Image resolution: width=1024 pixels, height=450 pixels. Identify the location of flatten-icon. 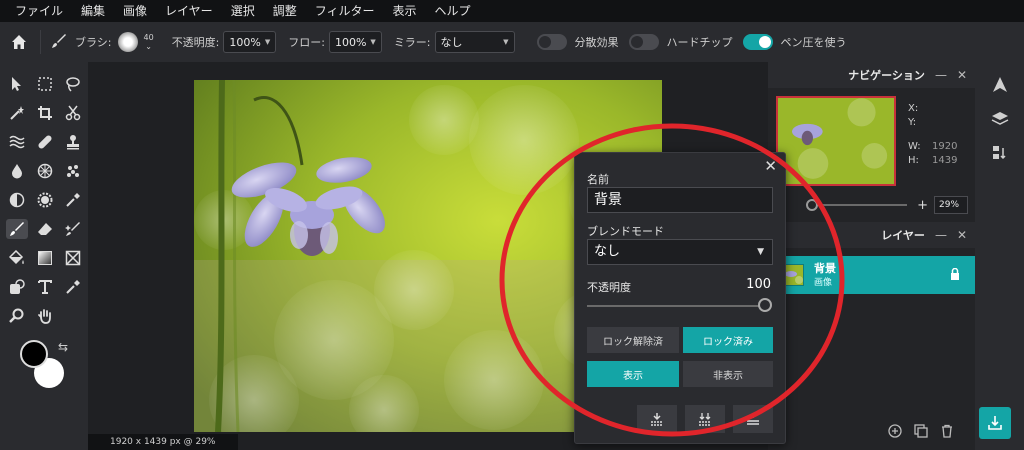
(753, 419).